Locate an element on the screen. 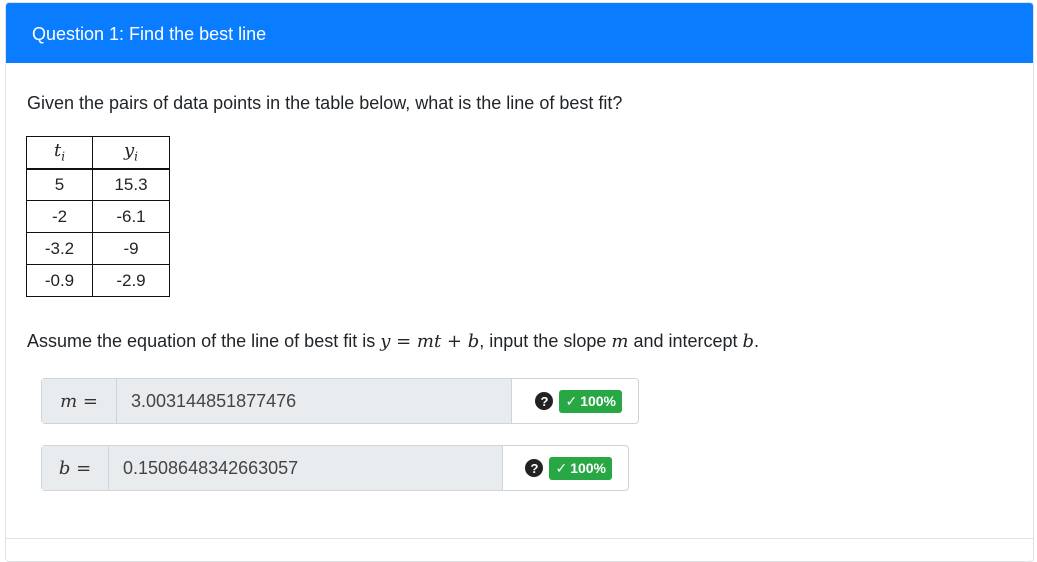 Image resolution: width=1037 pixels, height=562 pixels. intercept-variable: b is located at coordinates (748, 341).